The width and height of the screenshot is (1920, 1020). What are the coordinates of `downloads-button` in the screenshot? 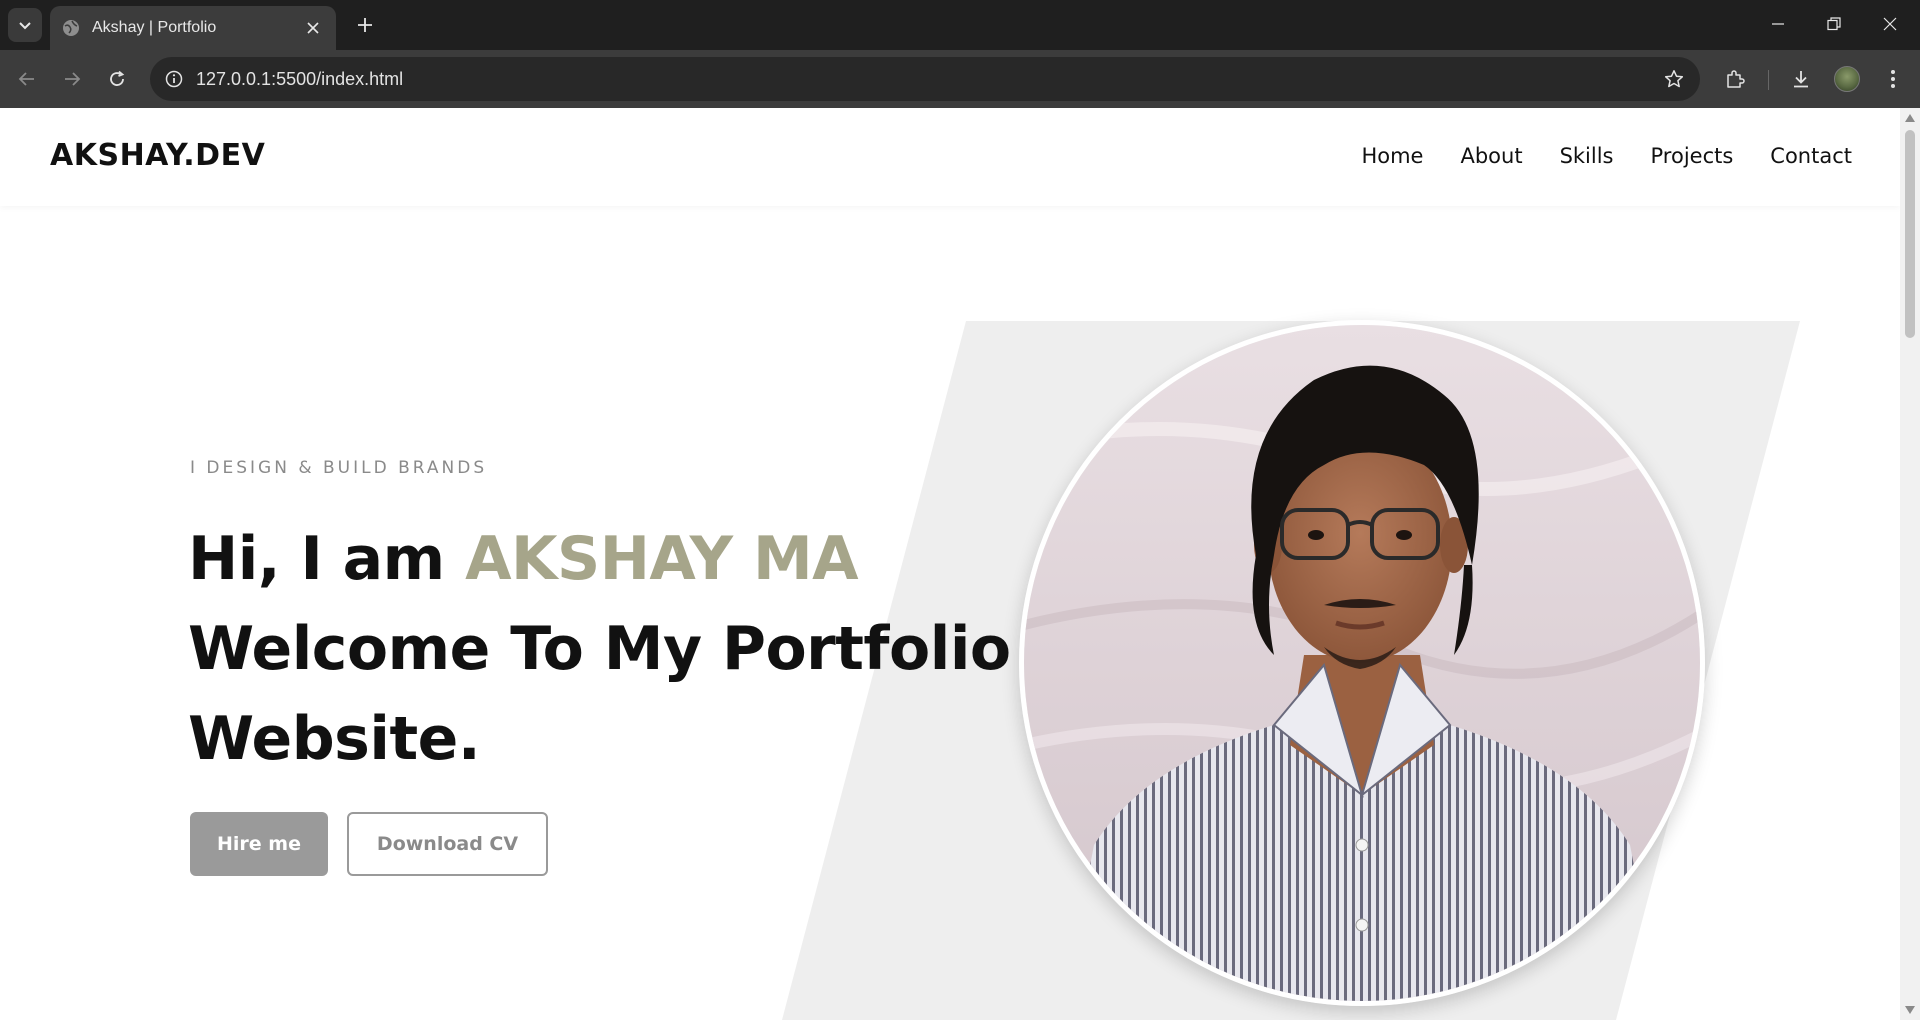 It's located at (1801, 79).